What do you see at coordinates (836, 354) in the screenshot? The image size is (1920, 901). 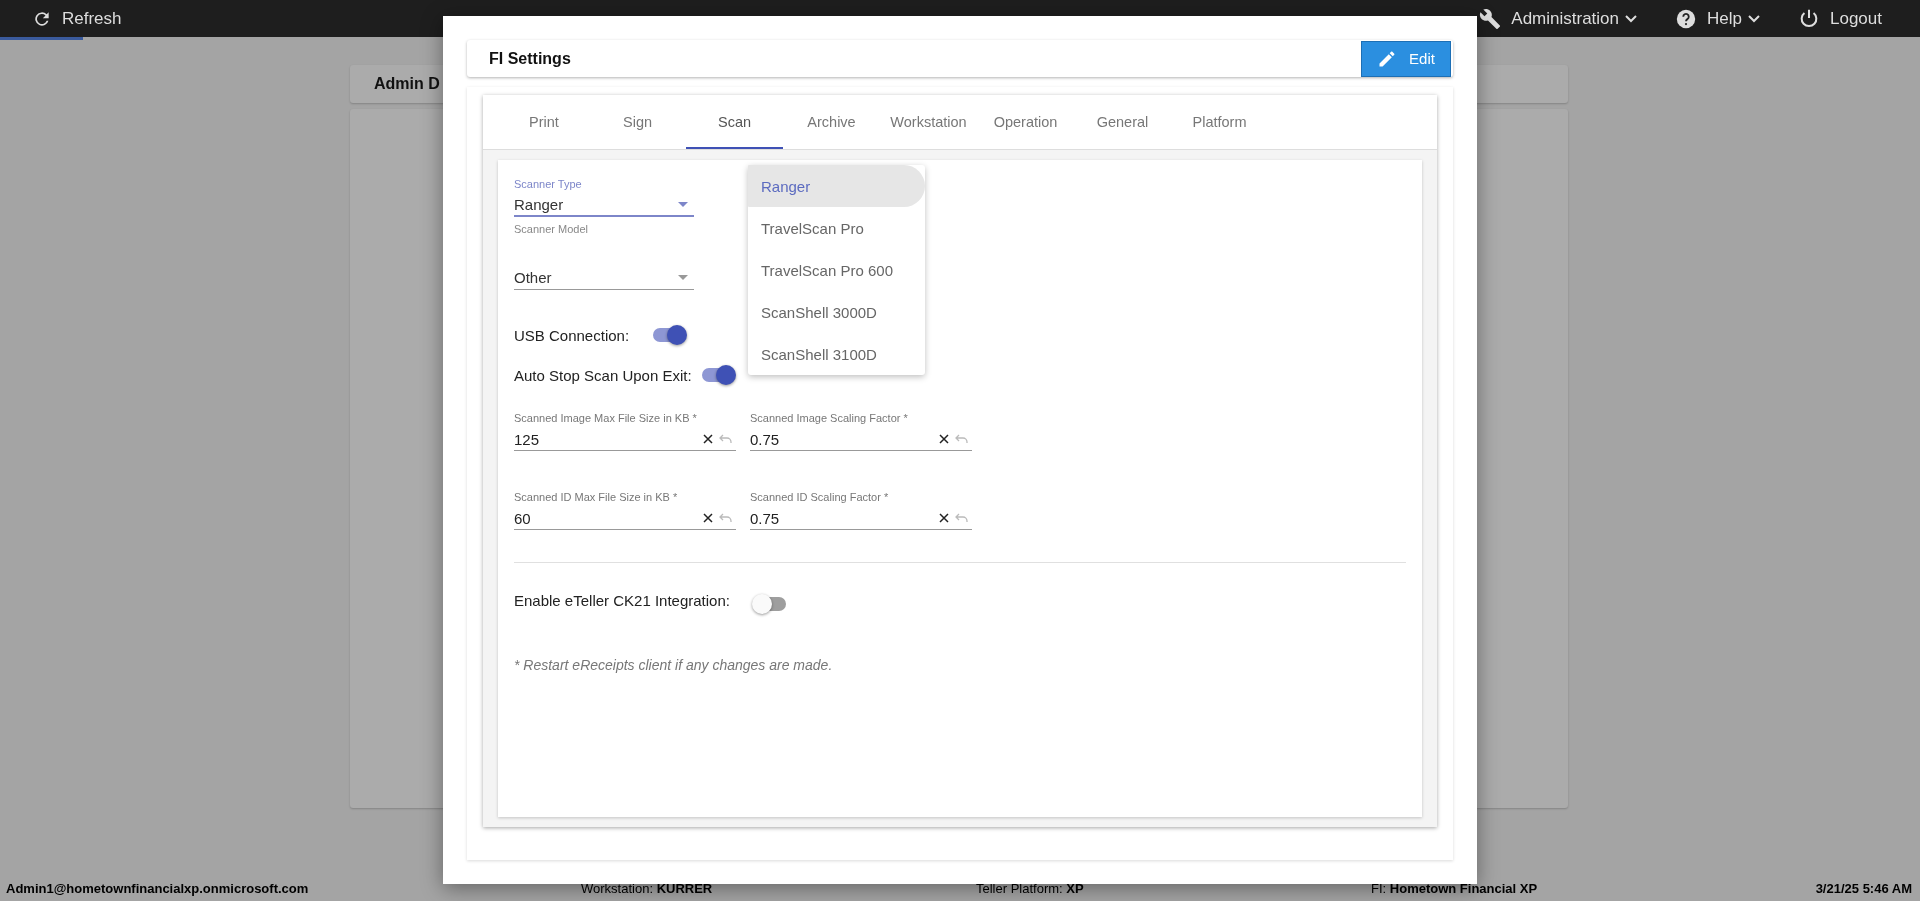 I see `menu-option: ScanShell 3100D` at bounding box center [836, 354].